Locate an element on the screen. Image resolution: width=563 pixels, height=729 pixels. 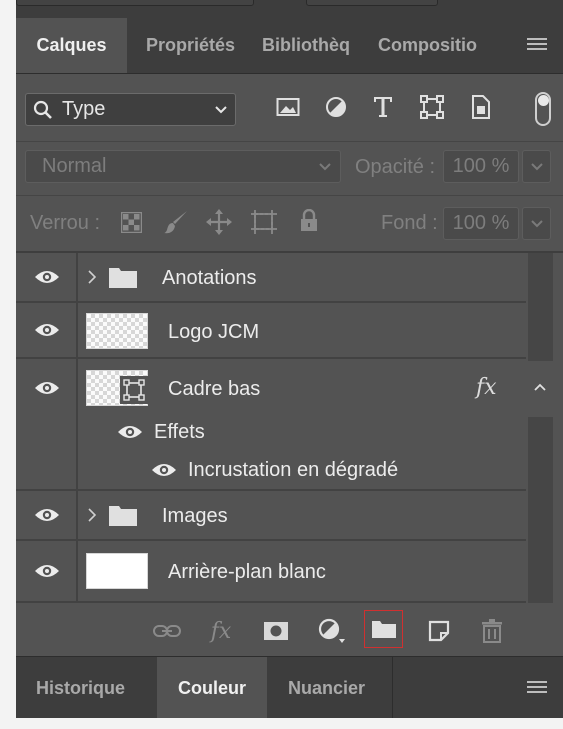
secondary-tab-bar: Historique Couleur Nuancier is located at coordinates (289, 687).